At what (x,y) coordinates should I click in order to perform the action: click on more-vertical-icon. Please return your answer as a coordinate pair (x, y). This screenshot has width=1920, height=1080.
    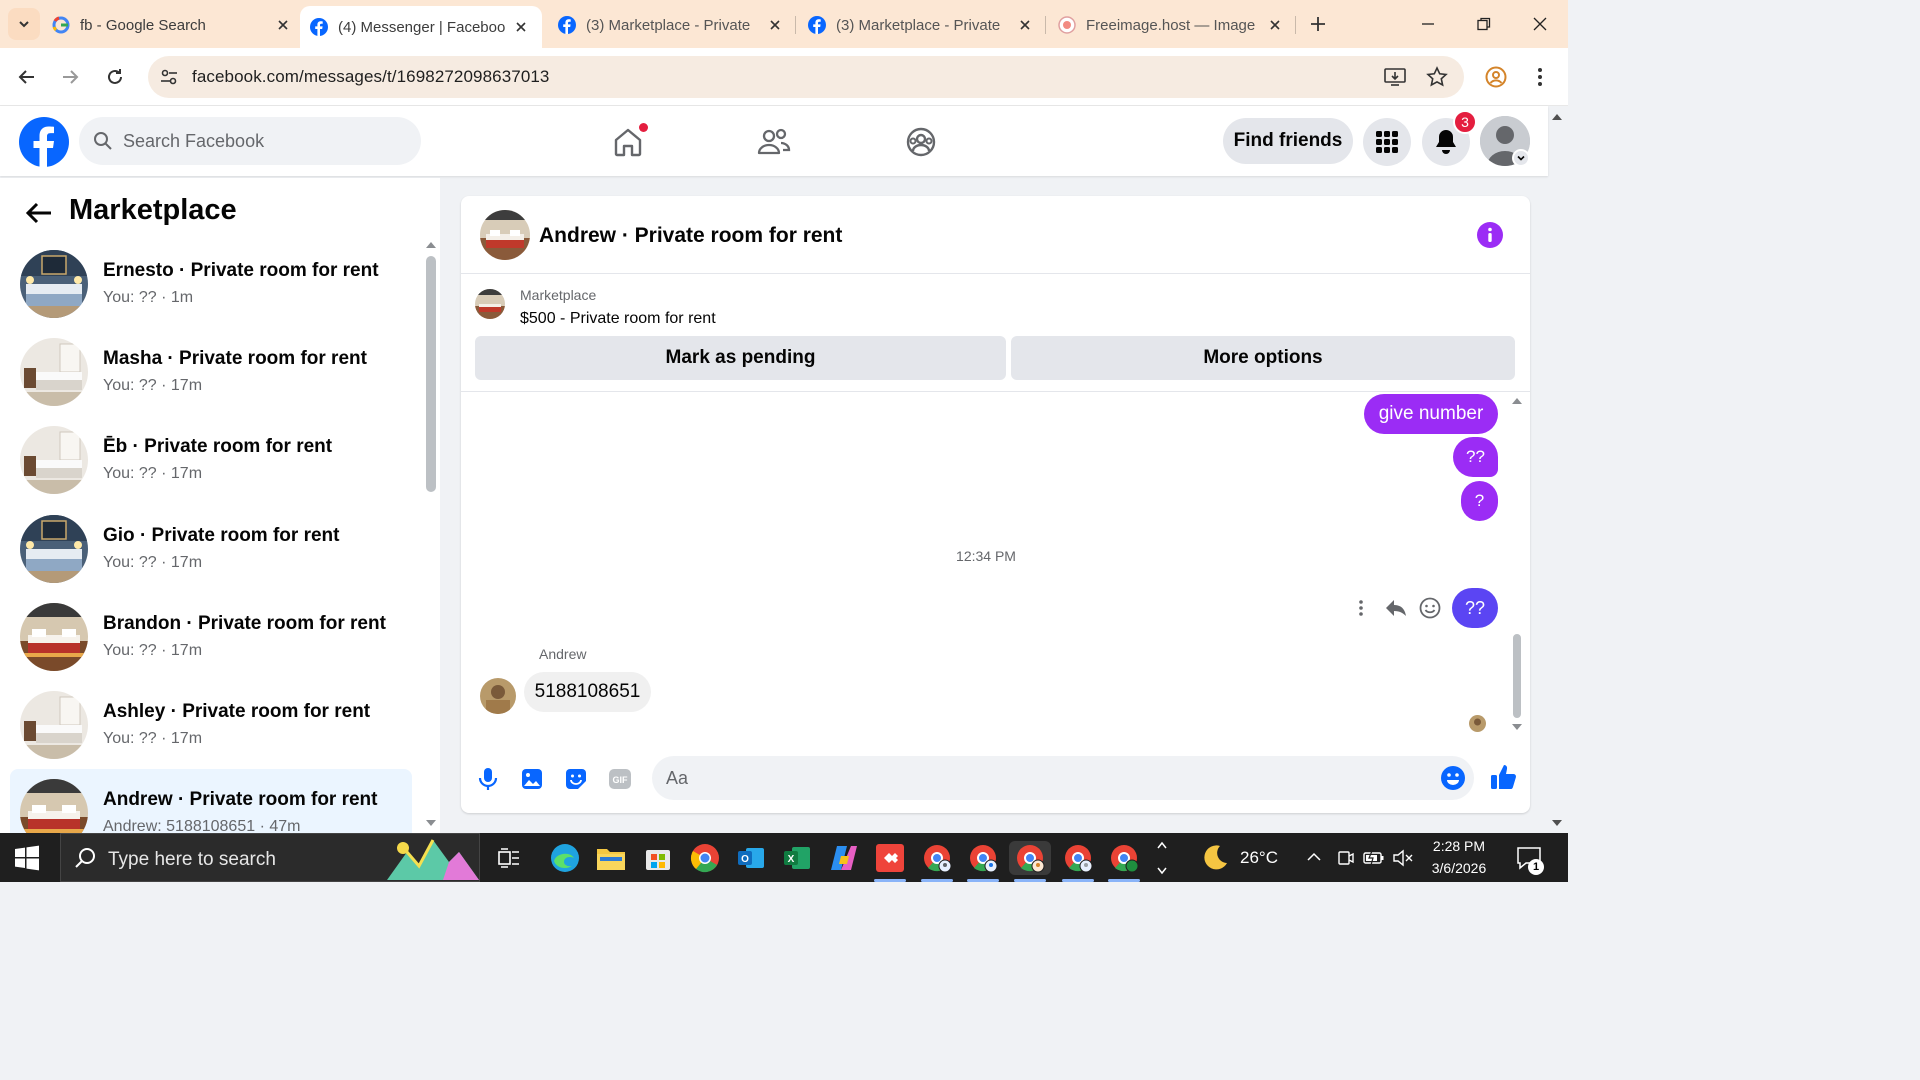
    Looking at the image, I should click on (1540, 77).